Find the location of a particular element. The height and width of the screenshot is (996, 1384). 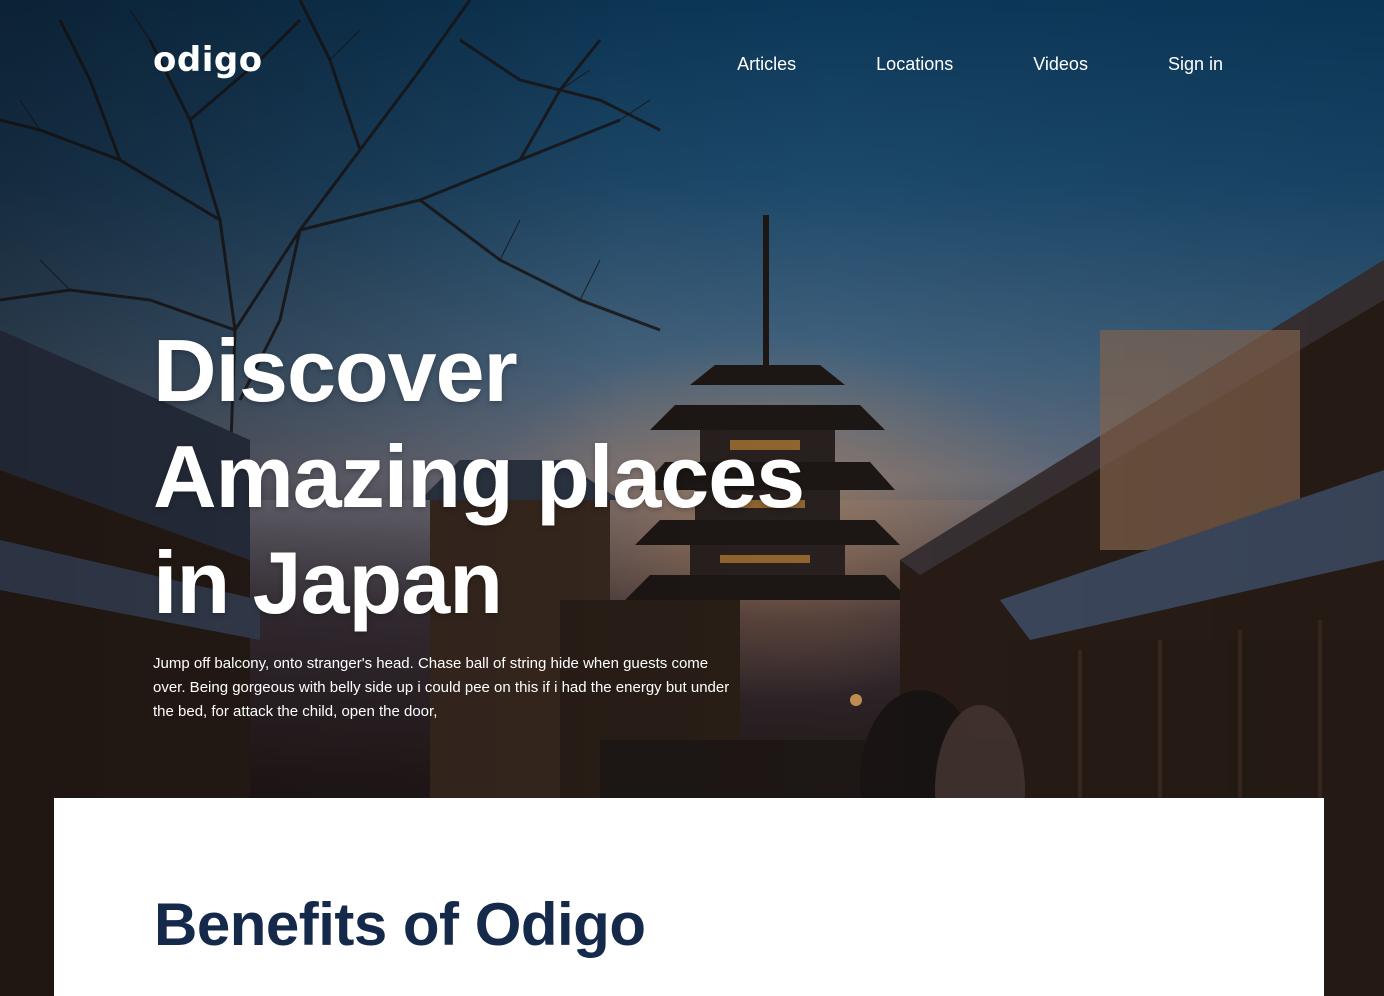

benefits-title: Benefits of Odigo is located at coordinates (400, 924).